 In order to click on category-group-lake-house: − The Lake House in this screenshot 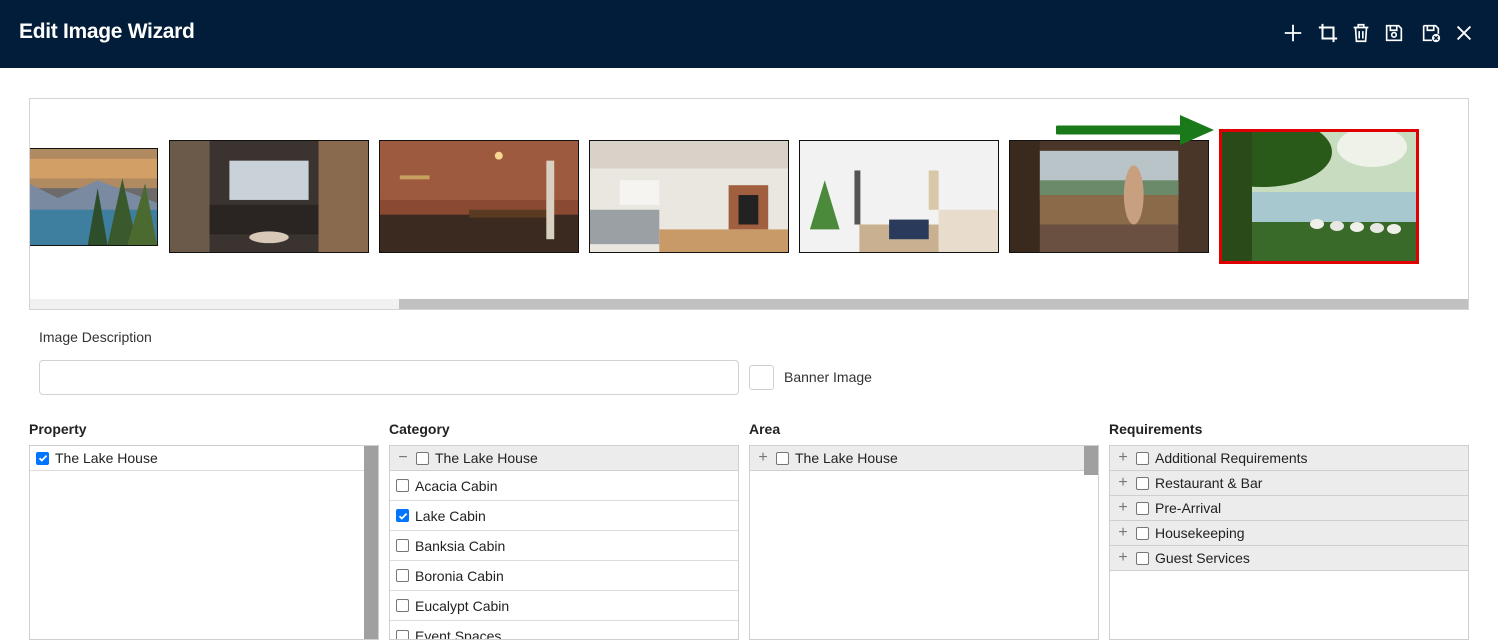, I will do `click(564, 458)`.